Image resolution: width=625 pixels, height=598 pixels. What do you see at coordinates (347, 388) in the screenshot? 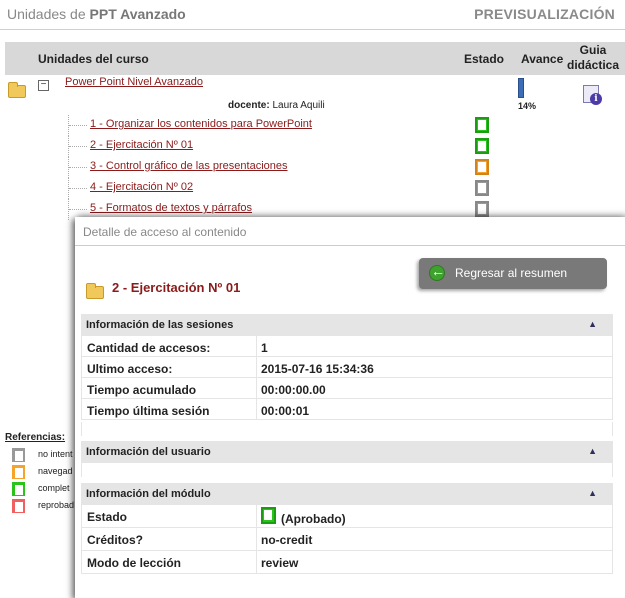
I see `detail-row: Tiempo acumulado 00:00:00.00` at bounding box center [347, 388].